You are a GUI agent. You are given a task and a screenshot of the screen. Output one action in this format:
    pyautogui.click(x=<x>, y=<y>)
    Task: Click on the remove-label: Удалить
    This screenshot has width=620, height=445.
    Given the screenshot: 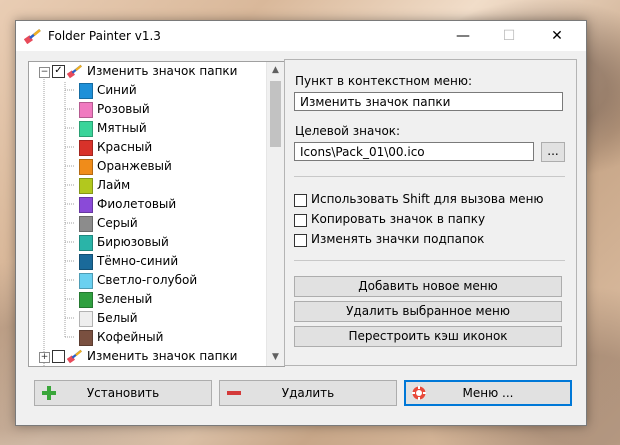 What is the action you would take?
    pyautogui.click(x=308, y=393)
    